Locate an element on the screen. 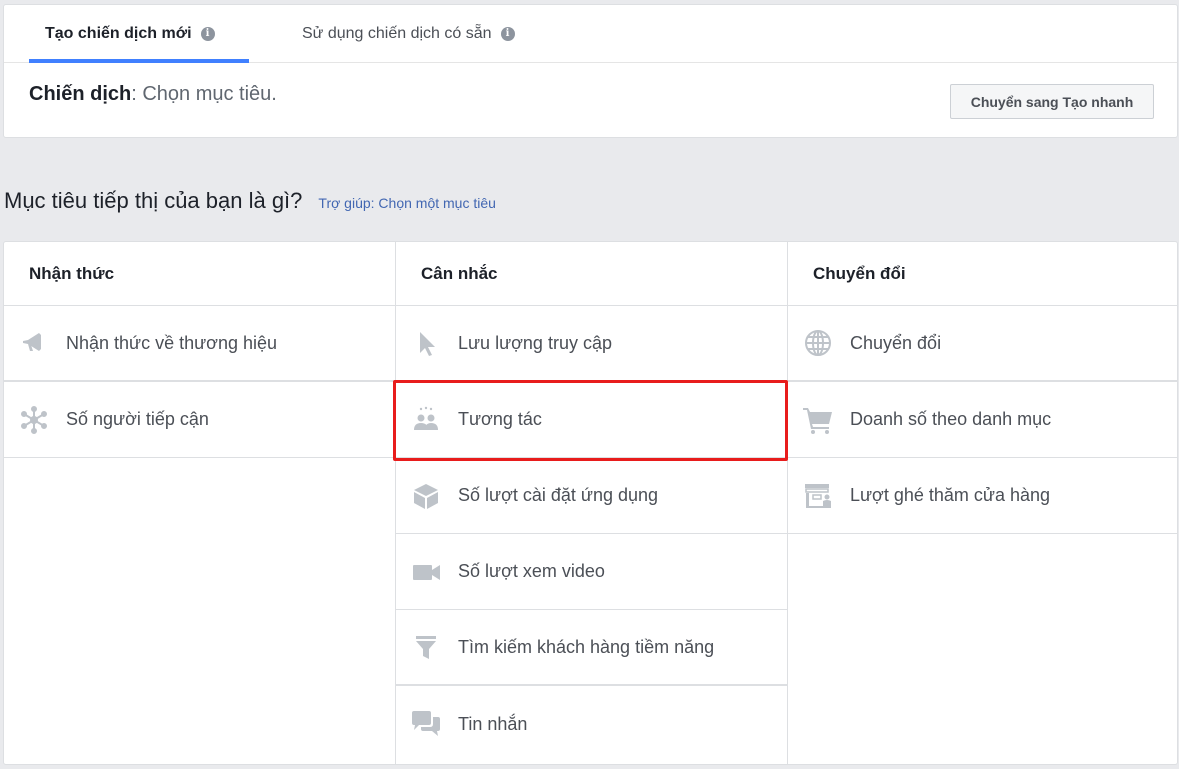 This screenshot has width=1179, height=769. tab-create-new-campaign: Tạo chiến dịch mới i is located at coordinates (139, 34).